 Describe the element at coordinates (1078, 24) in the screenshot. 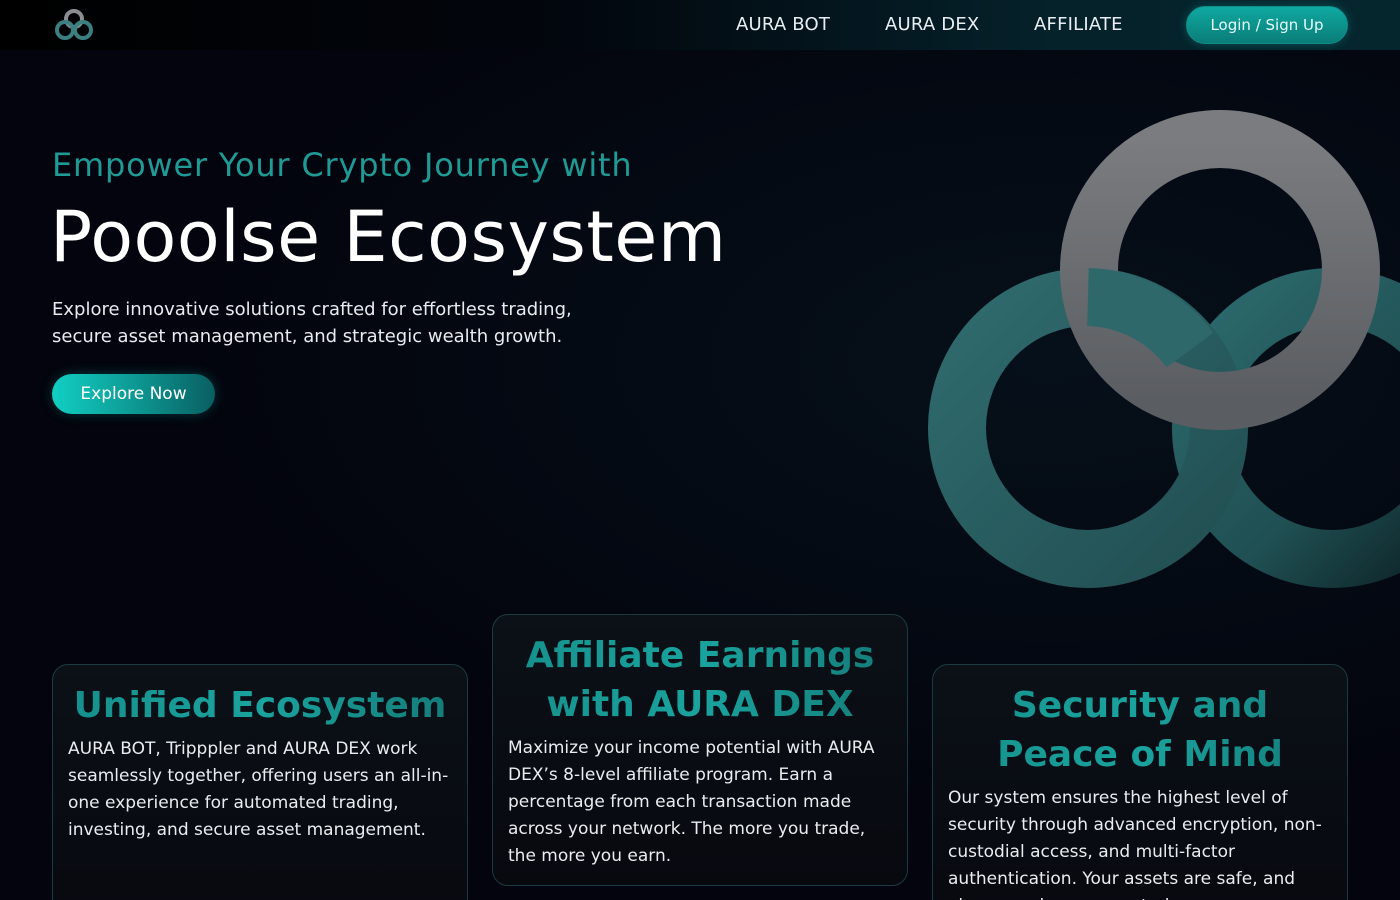

I see `nav-affiliate: AFFILIATE` at that location.